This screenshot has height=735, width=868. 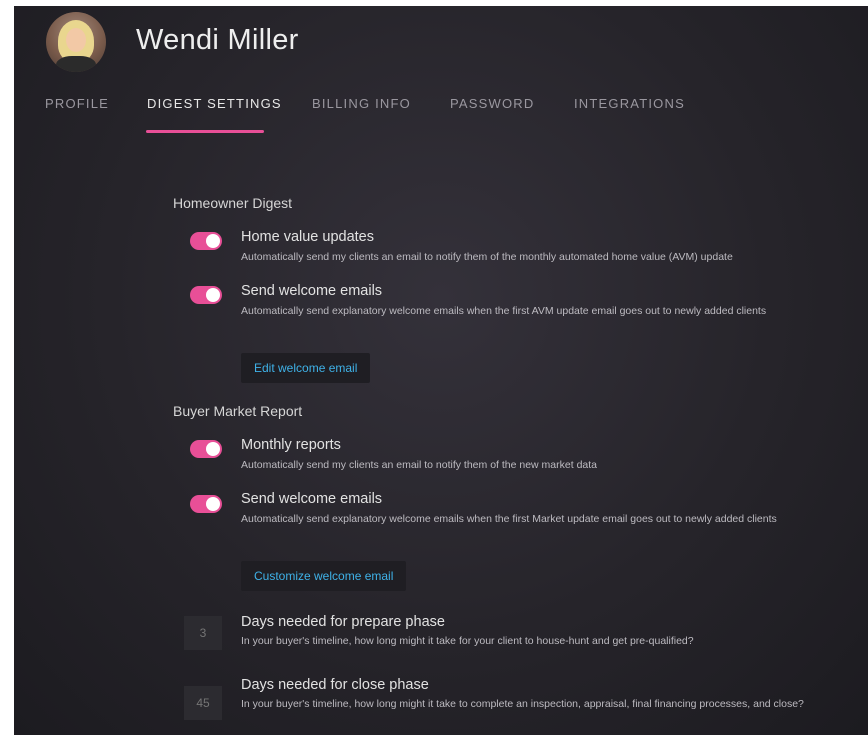 I want to click on homeowner-digest-heading: Homeowner Digest, so click(x=233, y=203).